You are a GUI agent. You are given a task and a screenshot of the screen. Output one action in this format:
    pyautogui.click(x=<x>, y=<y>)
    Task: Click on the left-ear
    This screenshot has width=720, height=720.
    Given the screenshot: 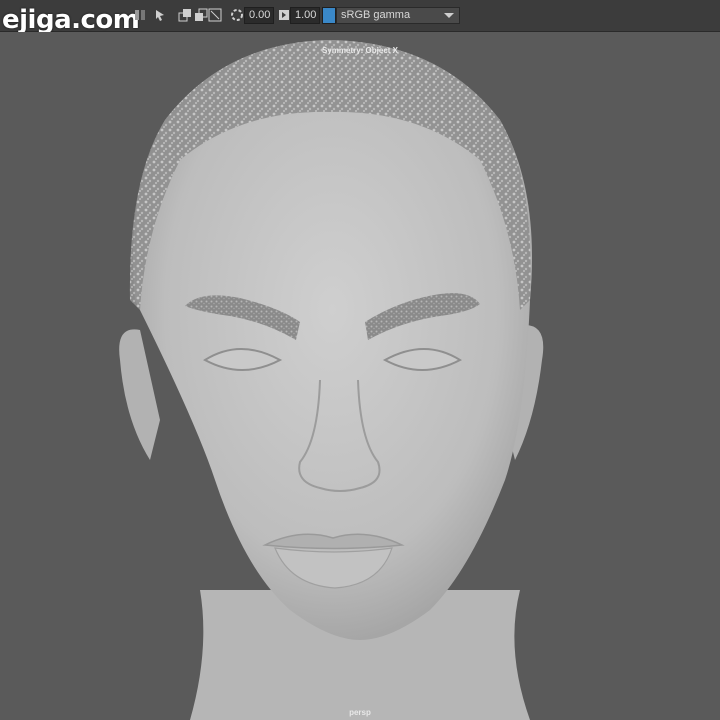 What is the action you would take?
    pyautogui.click(x=139, y=394)
    